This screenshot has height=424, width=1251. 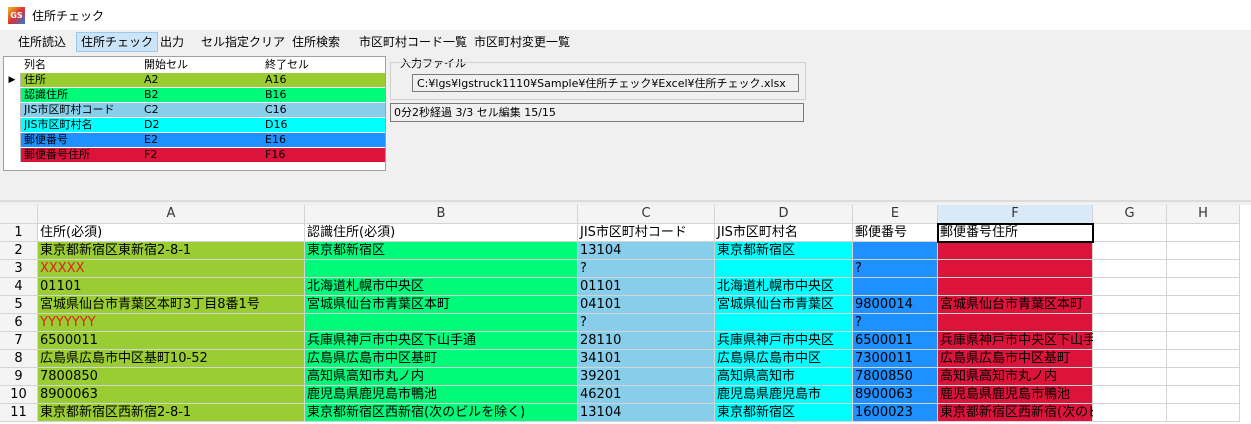 I want to click on menu-output: 出力, so click(x=172, y=42).